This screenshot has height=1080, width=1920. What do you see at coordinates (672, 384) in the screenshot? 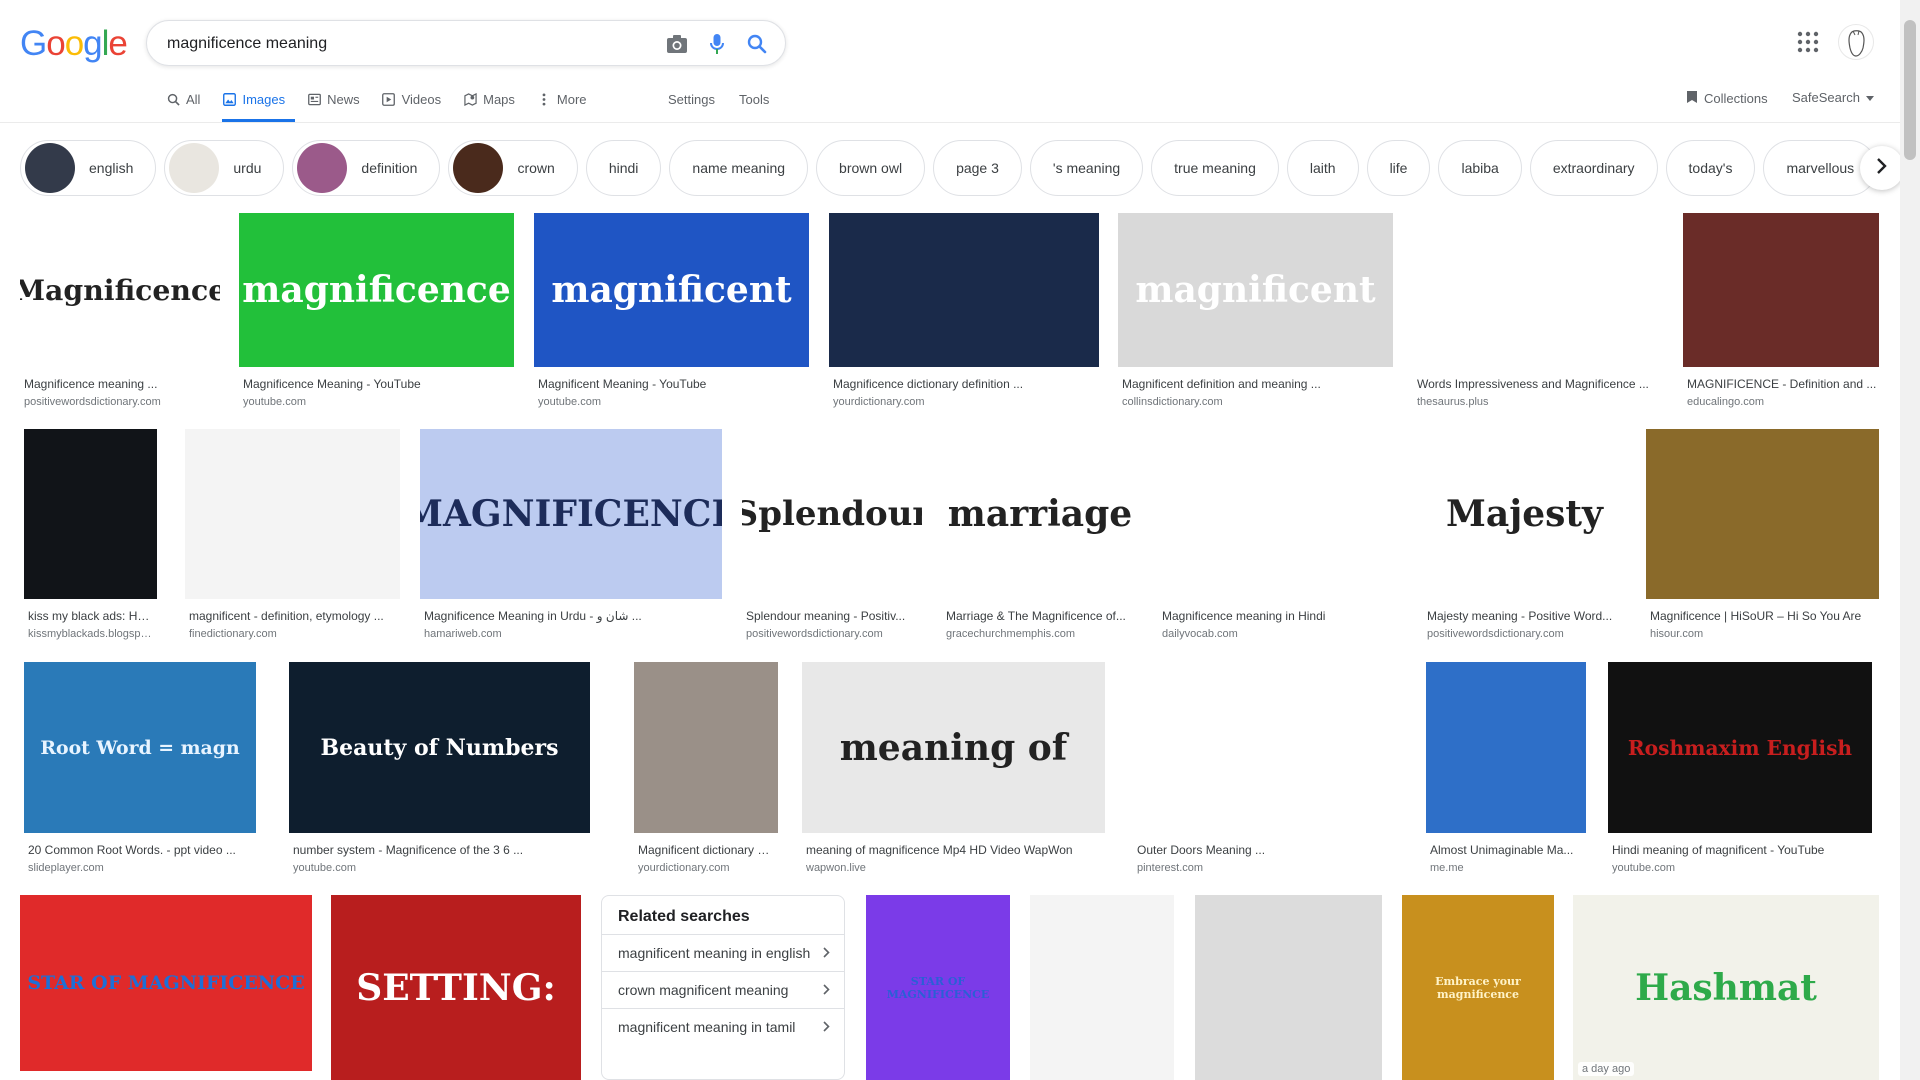
I see `result-title: Magnificent Meaning - YouTube` at bounding box center [672, 384].